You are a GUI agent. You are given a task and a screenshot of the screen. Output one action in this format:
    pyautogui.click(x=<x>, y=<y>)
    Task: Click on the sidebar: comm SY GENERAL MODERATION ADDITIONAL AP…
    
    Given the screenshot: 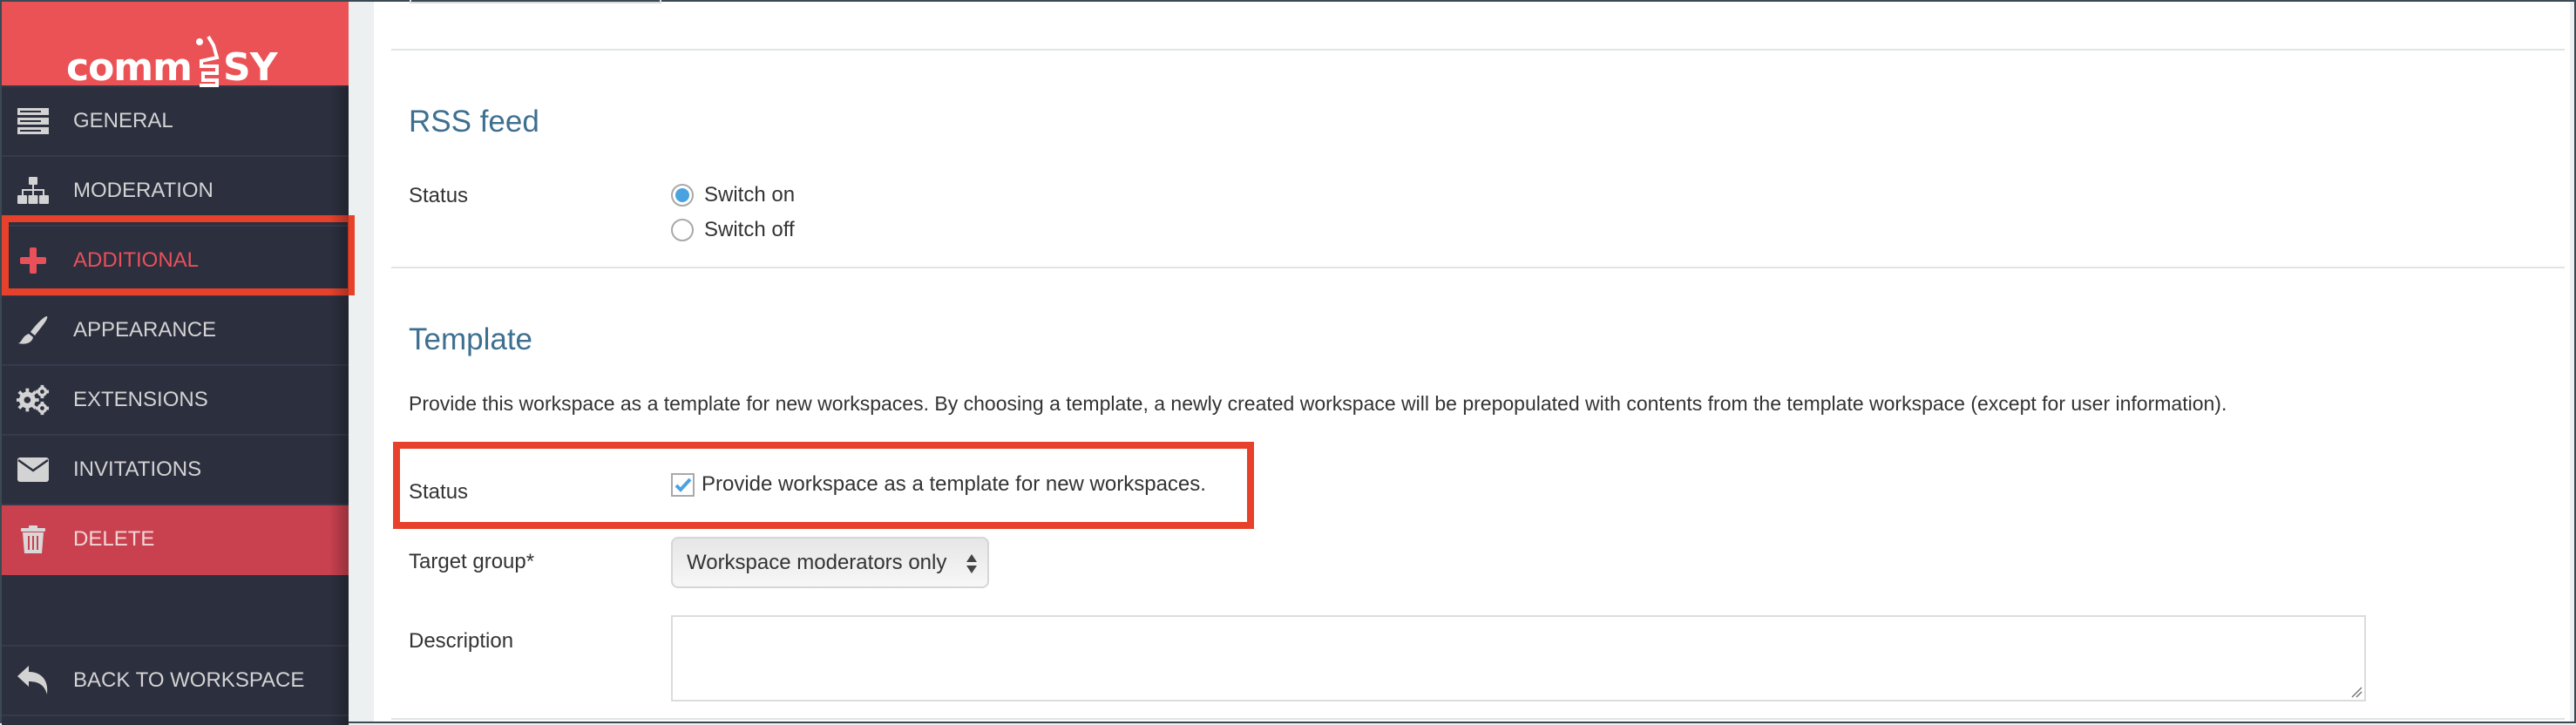 What is the action you would take?
    pyautogui.click(x=178, y=363)
    